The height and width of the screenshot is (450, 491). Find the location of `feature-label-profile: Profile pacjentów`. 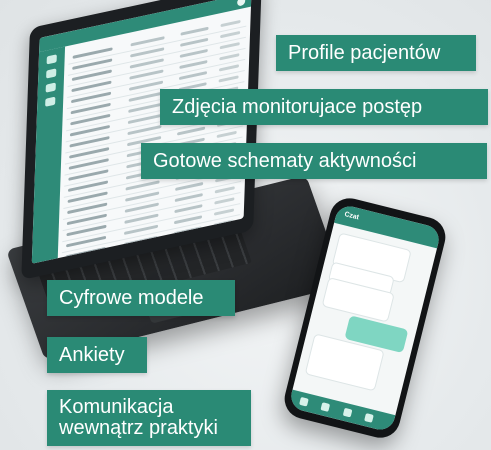

feature-label-profile: Profile pacjentów is located at coordinates (376, 53).